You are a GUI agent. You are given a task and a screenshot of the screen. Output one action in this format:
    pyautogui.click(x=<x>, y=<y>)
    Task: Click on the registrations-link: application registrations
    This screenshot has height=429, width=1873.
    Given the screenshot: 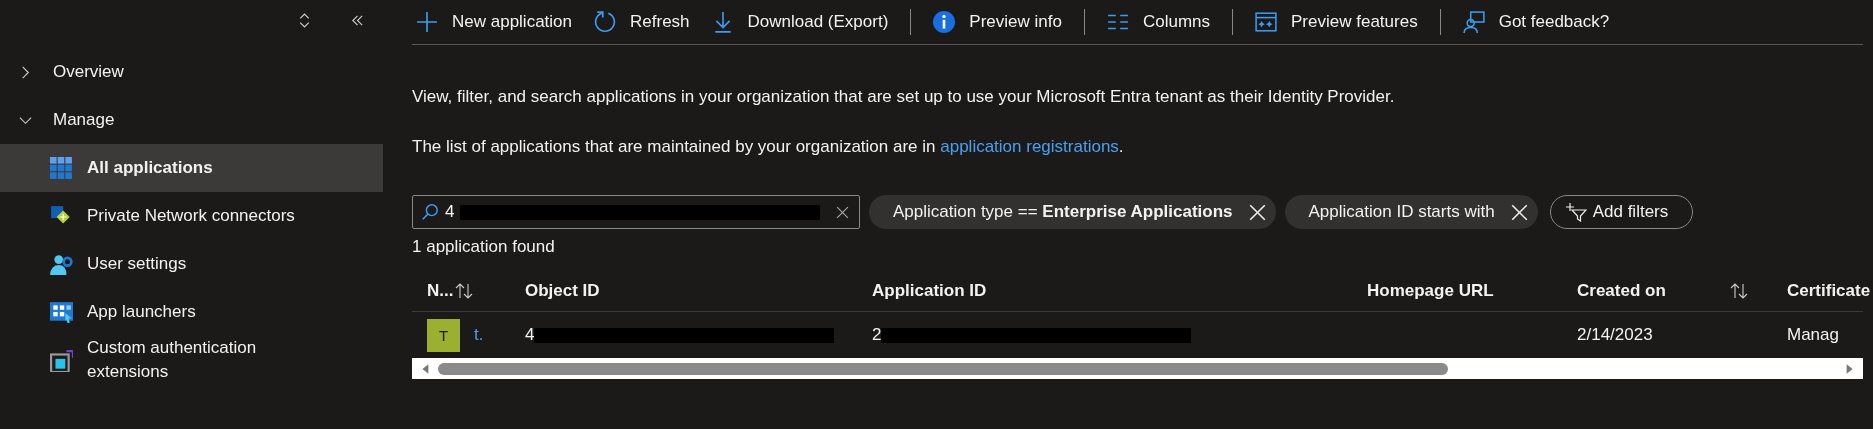 What is the action you would take?
    pyautogui.click(x=1029, y=146)
    